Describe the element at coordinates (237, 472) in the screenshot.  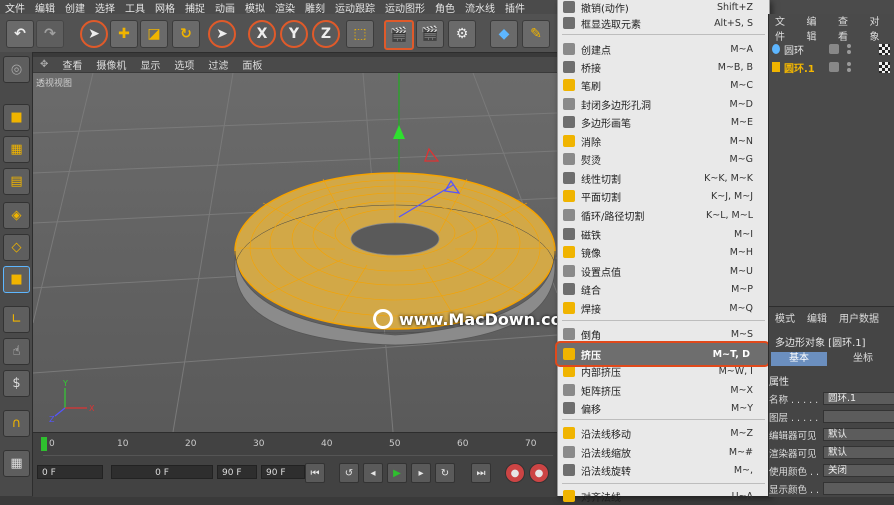
I see `preview-end-field: 90 F` at that location.